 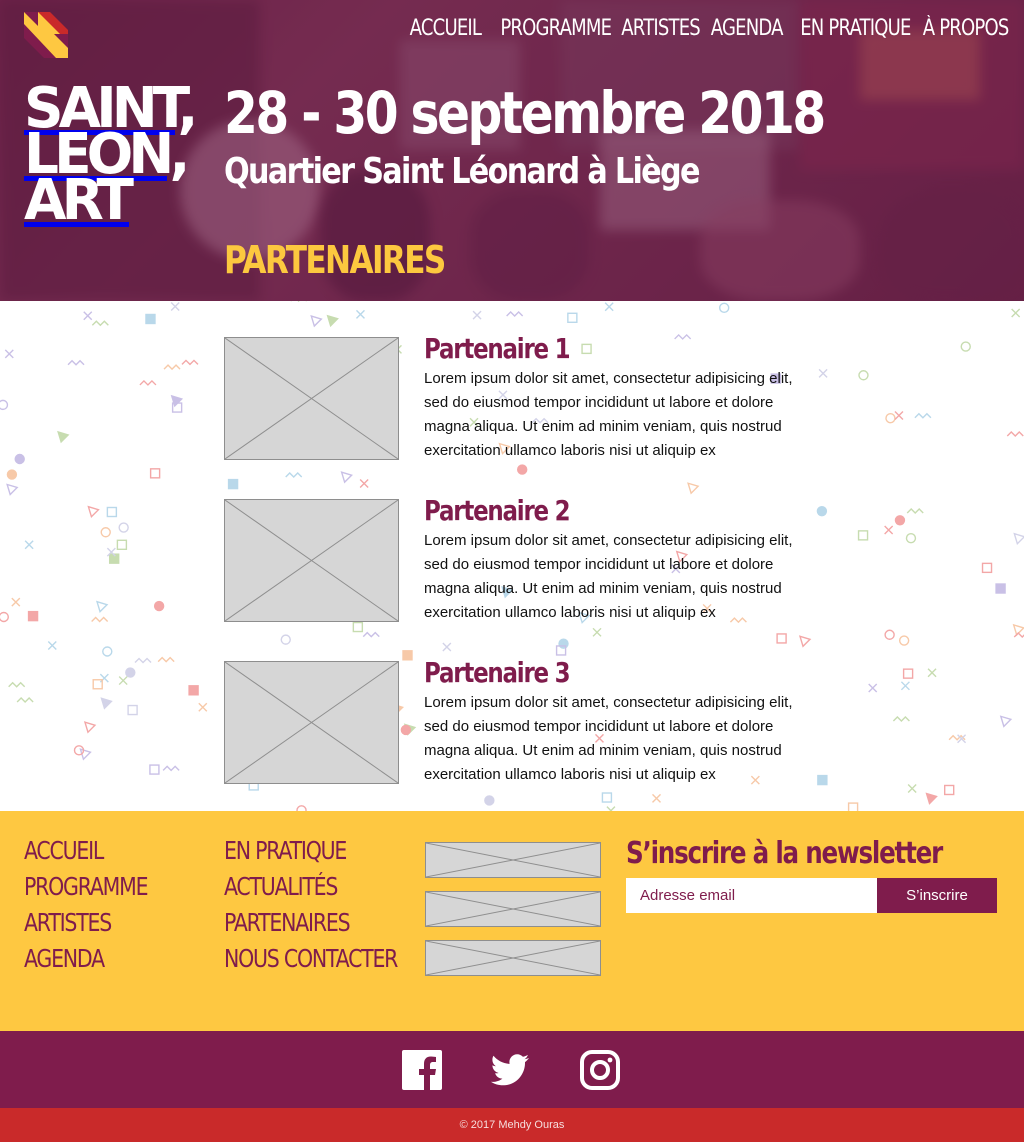 What do you see at coordinates (965, 29) in the screenshot?
I see `nav-item-a-propos: À PROPOS` at bounding box center [965, 29].